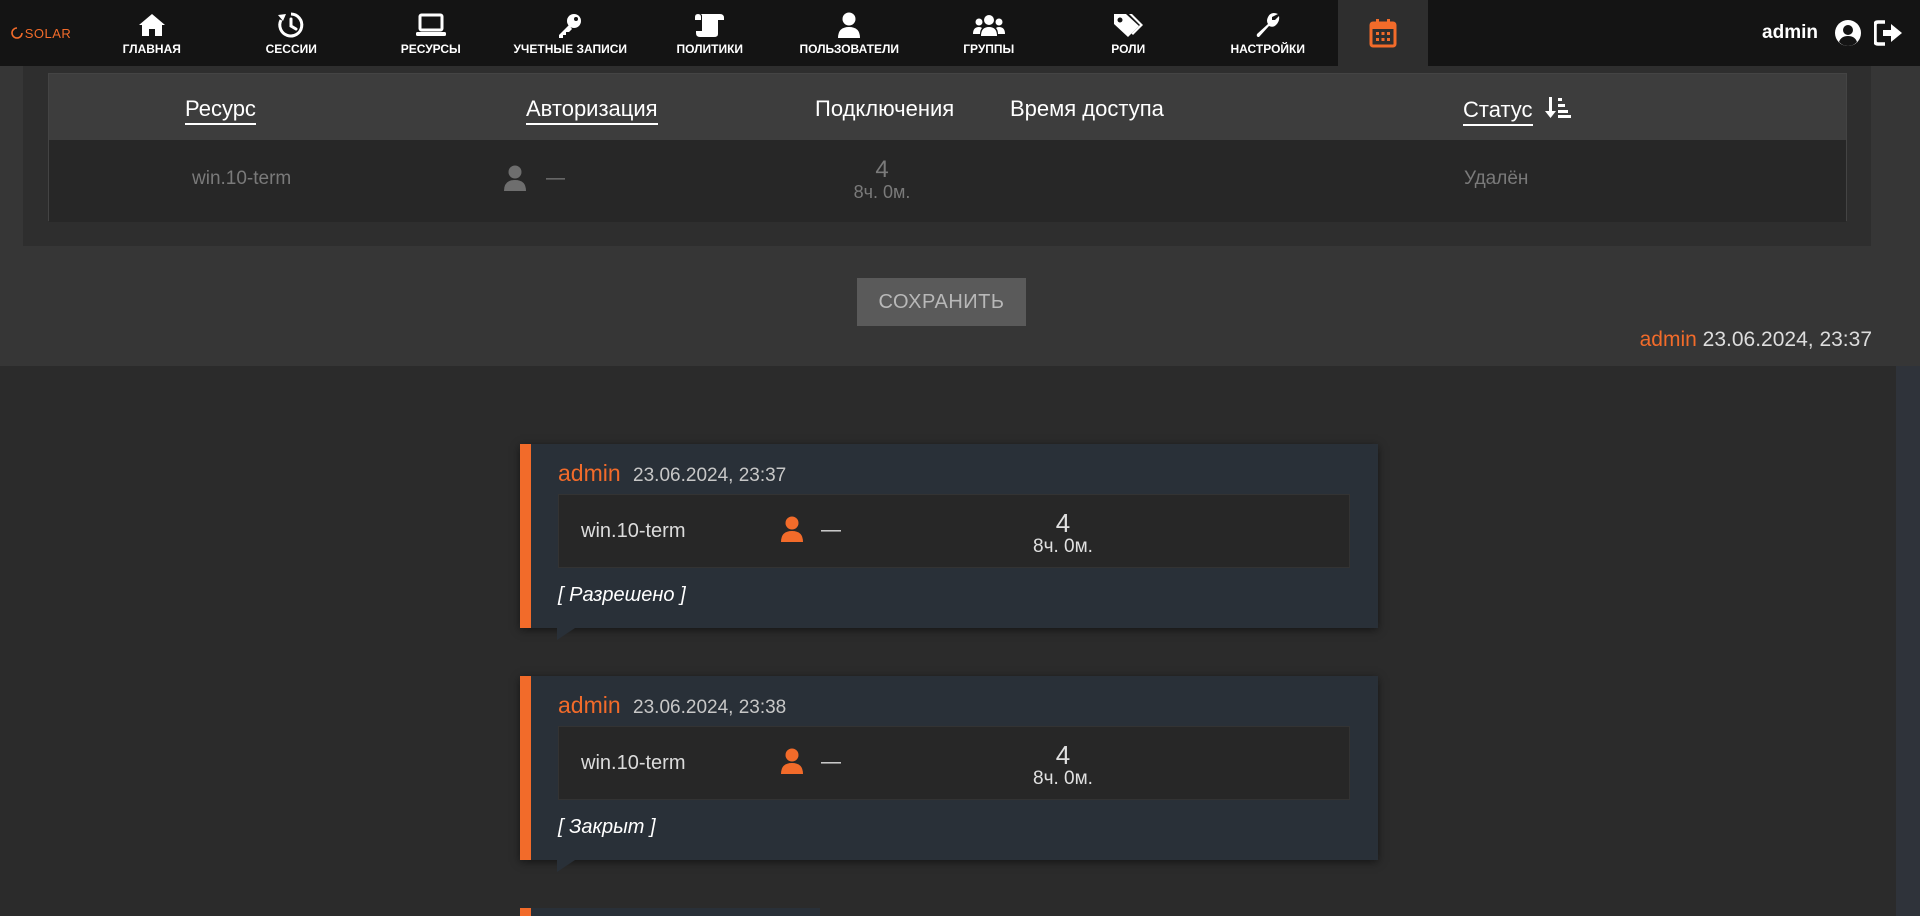 This screenshot has width=1920, height=916. What do you see at coordinates (1496, 178) in the screenshot?
I see `row-status: Удалён` at bounding box center [1496, 178].